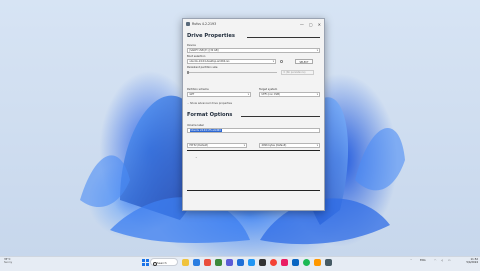  I want to click on drive-properties-heading: Drive Properties, so click(211, 36).